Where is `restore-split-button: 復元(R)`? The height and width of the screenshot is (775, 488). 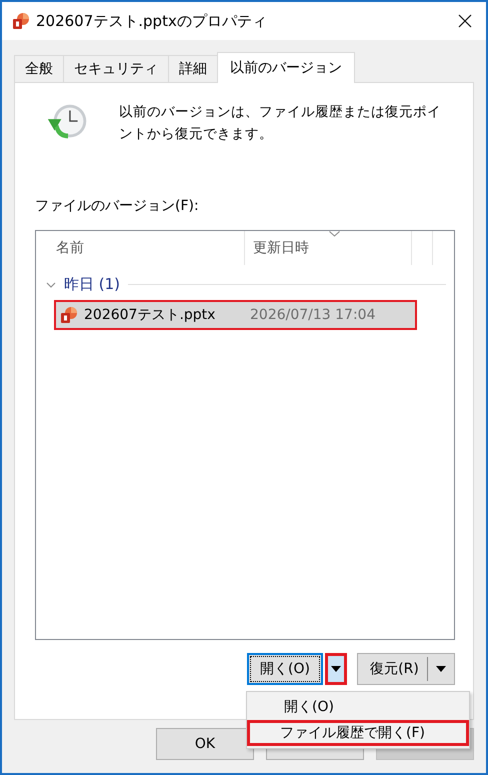 restore-split-button: 復元(R) is located at coordinates (406, 669).